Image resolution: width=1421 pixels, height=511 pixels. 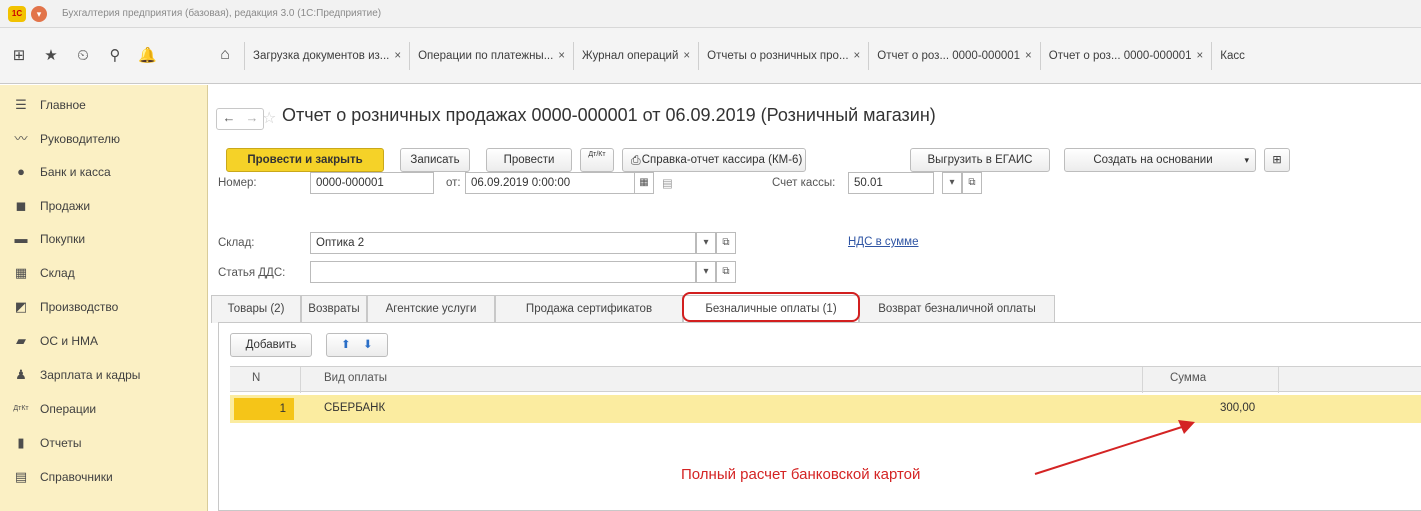 I want to click on sidebar-item-bank: ● Банк и касса, so click(x=104, y=172).